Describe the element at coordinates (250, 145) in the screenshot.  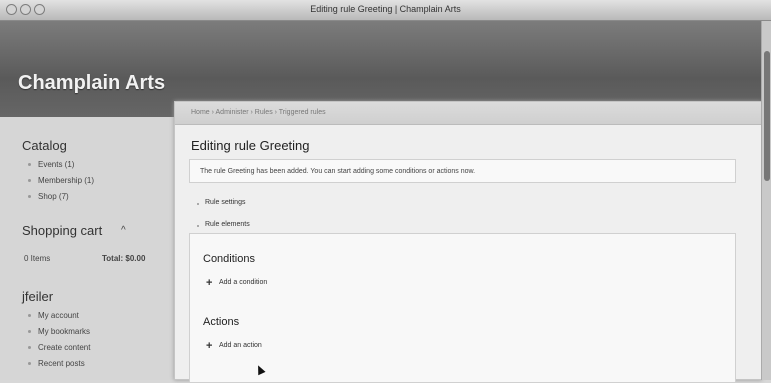
I see `page-title: Editing rule Greeting` at that location.